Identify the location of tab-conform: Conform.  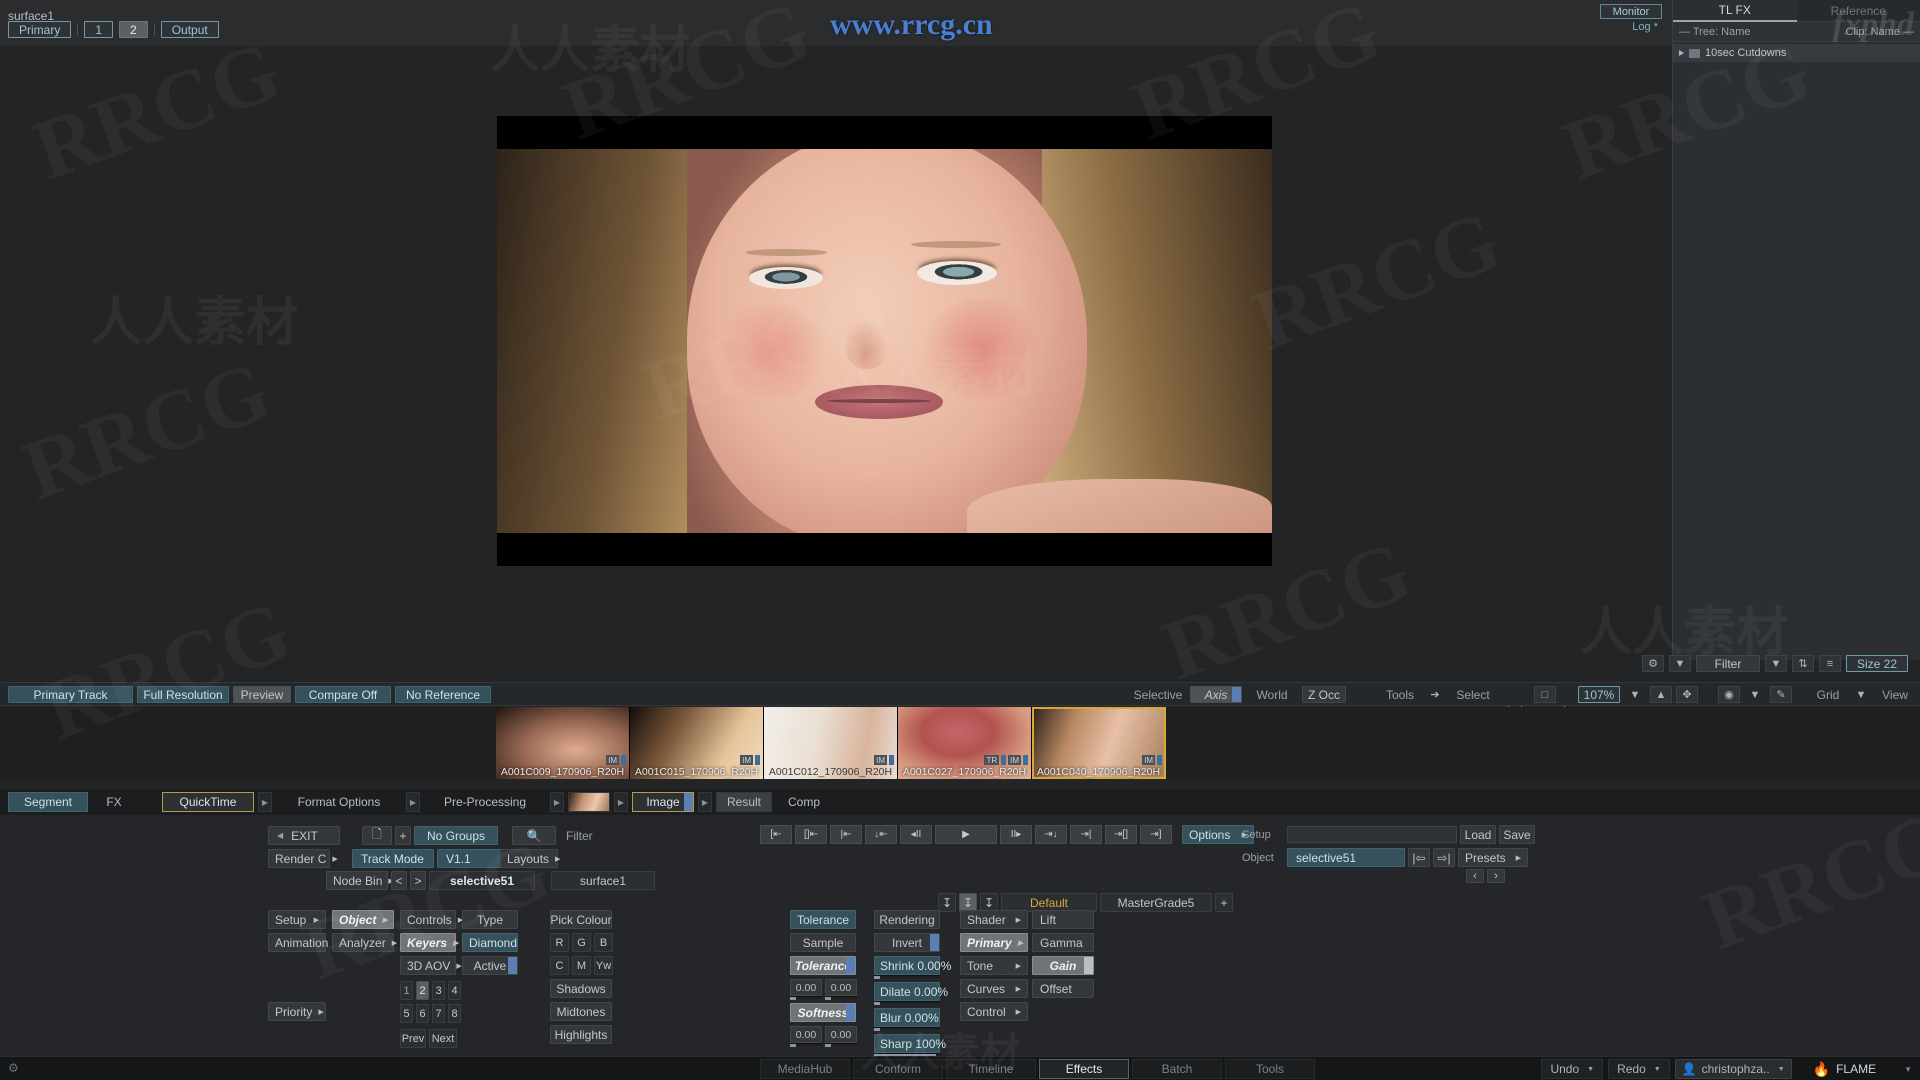
(898, 1069).